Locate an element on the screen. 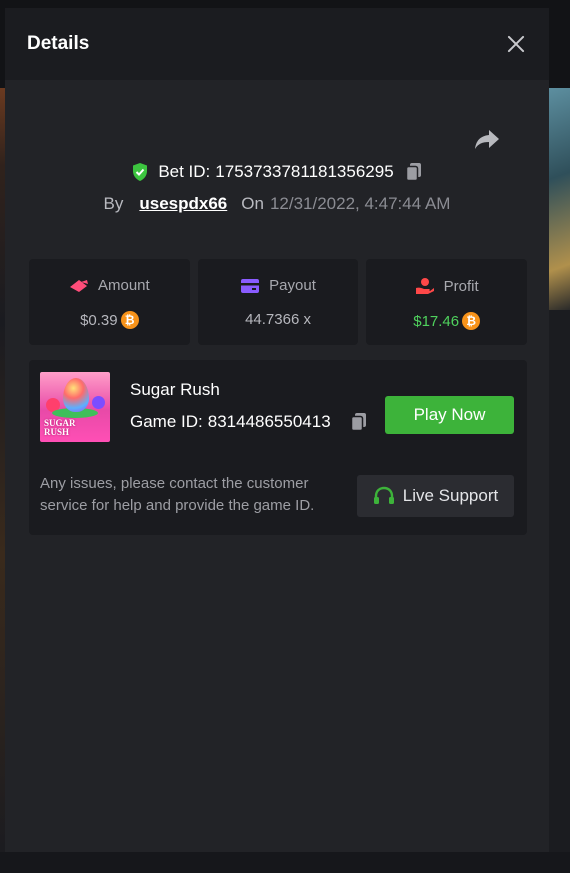 The height and width of the screenshot is (873, 570). bet-author-row: By usespdx66 On 12/31/2022, 4:47:44 AM is located at coordinates (277, 204).